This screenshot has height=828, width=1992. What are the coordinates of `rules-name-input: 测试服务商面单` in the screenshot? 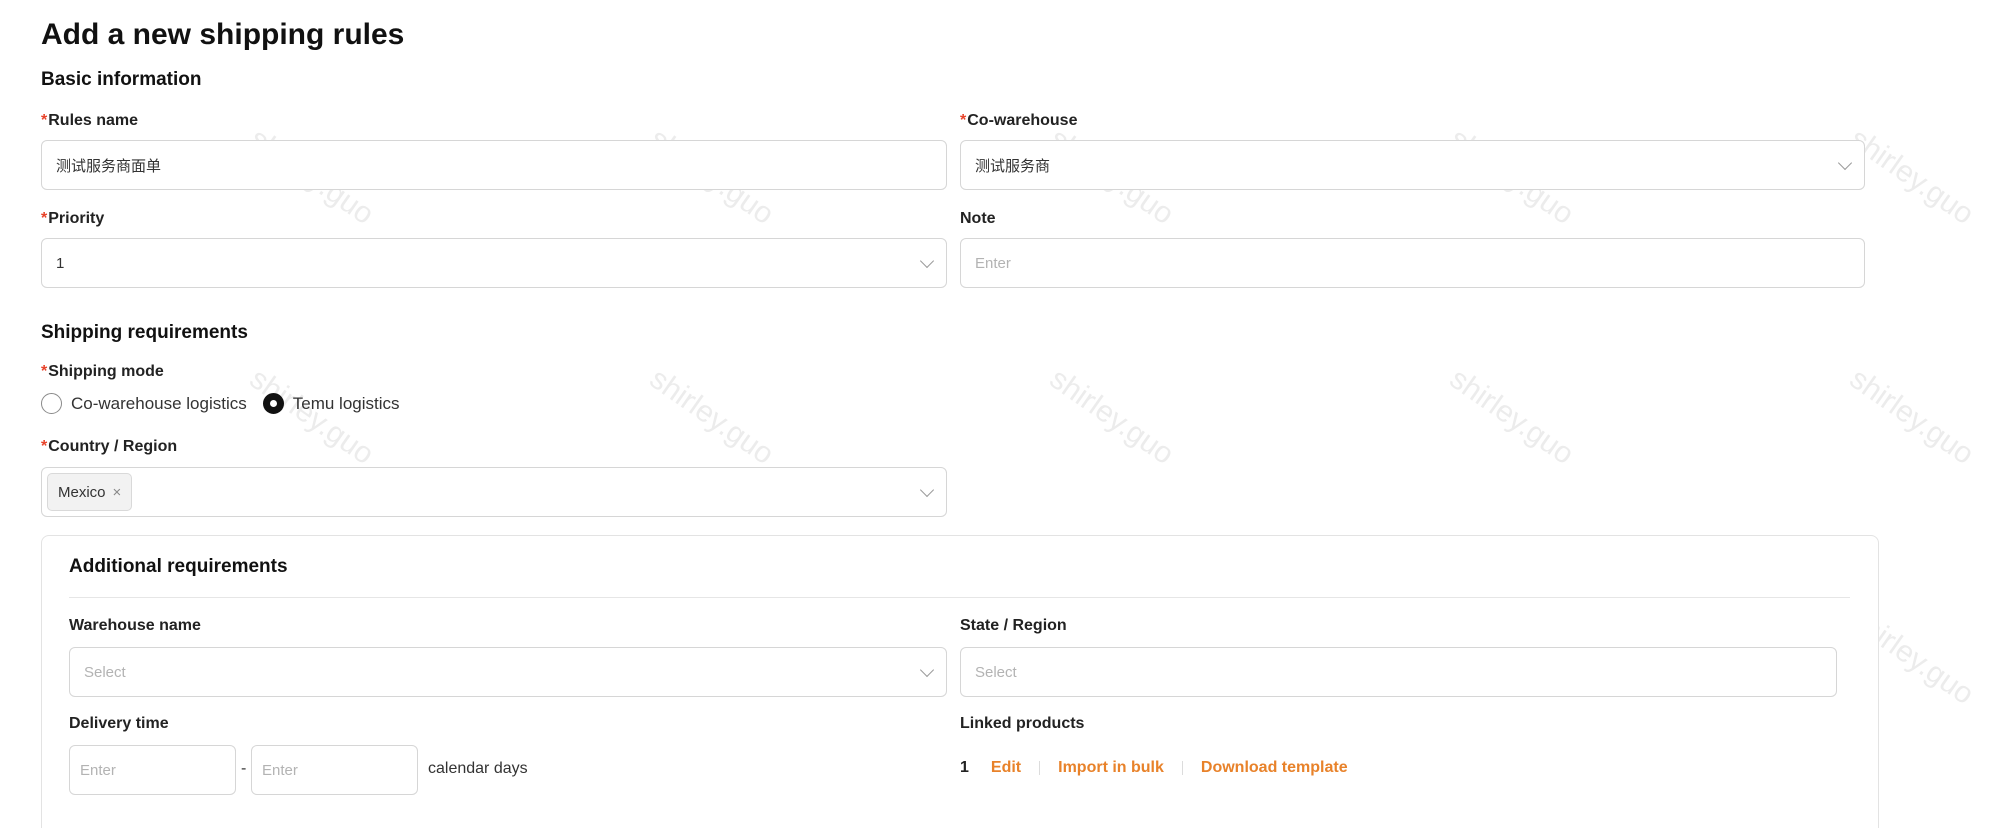 It's located at (494, 165).